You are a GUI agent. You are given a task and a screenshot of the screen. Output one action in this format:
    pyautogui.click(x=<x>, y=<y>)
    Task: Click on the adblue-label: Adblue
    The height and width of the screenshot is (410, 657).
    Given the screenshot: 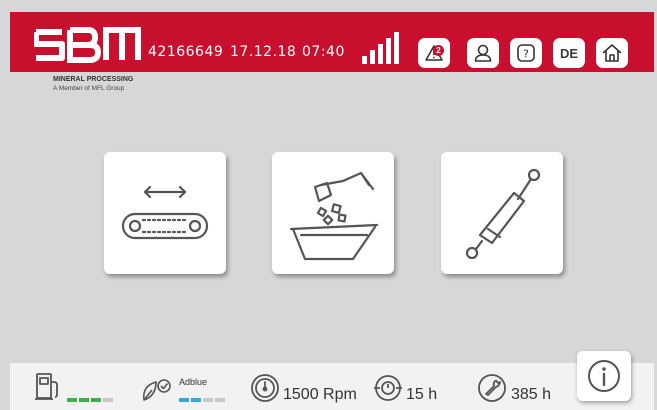 What is the action you would take?
    pyautogui.click(x=193, y=382)
    